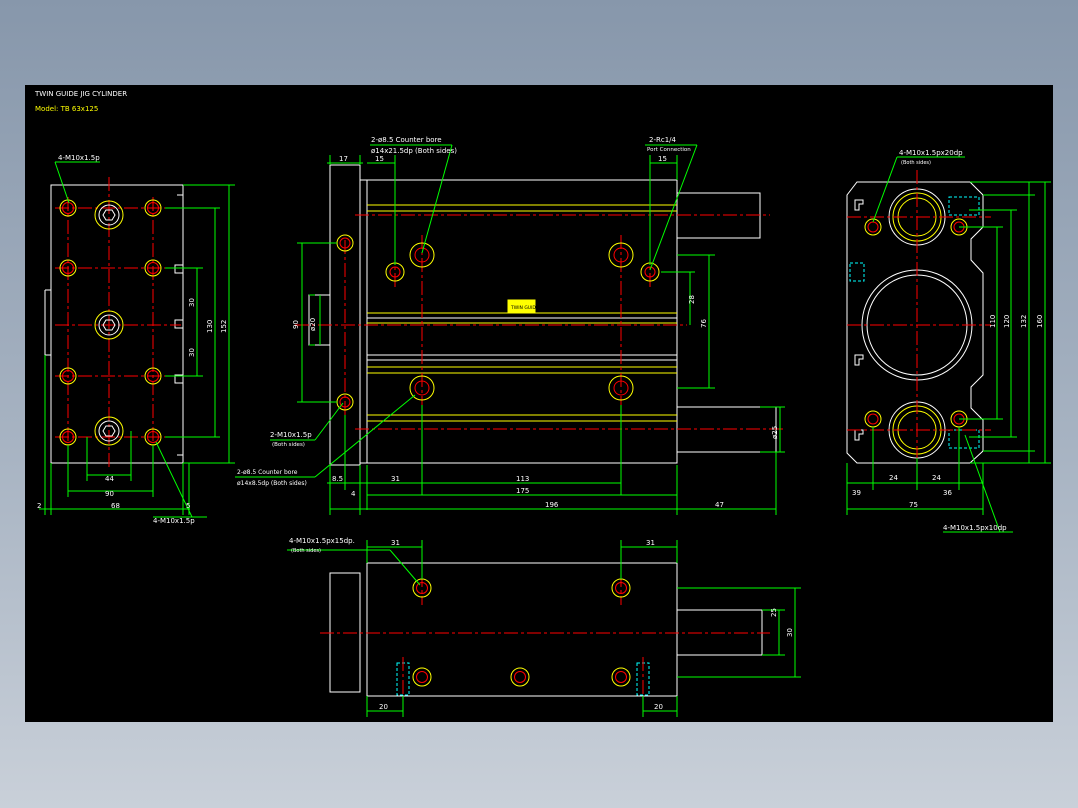 This screenshot has width=1078, height=808. Describe the element at coordinates (66, 109) in the screenshot. I see `drawing-model: Model: TB 63x125` at that location.